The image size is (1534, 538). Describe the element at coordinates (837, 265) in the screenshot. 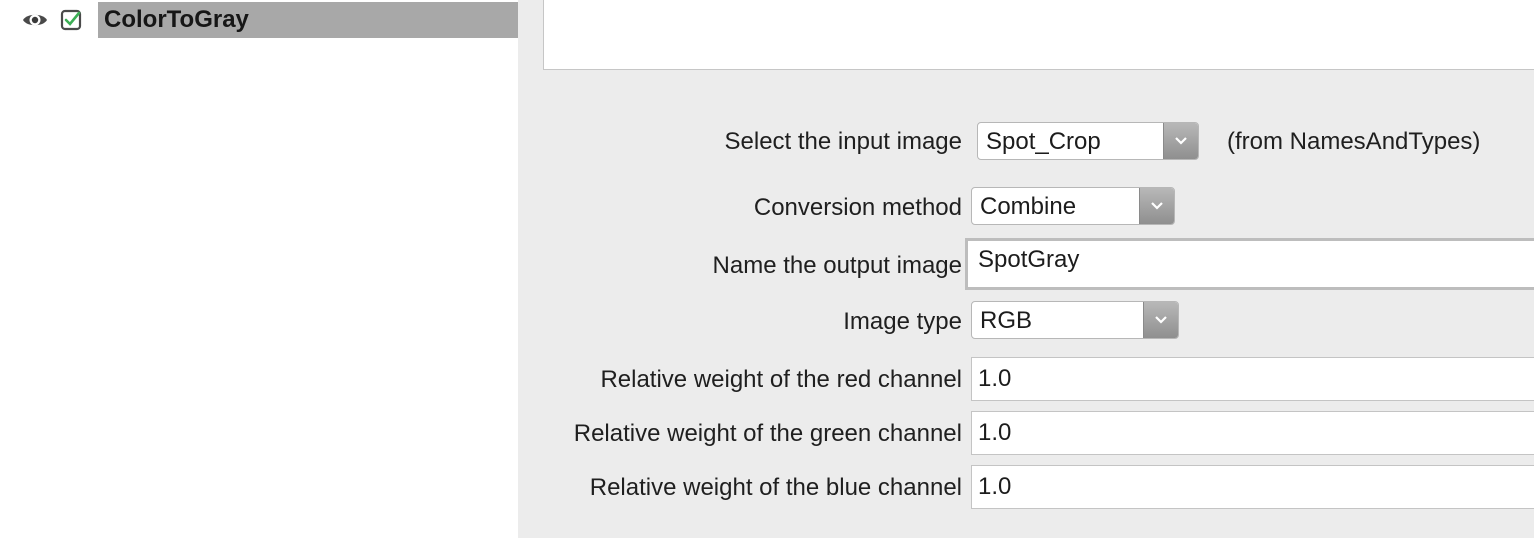

I see `output-image-label: Name the output image` at that location.